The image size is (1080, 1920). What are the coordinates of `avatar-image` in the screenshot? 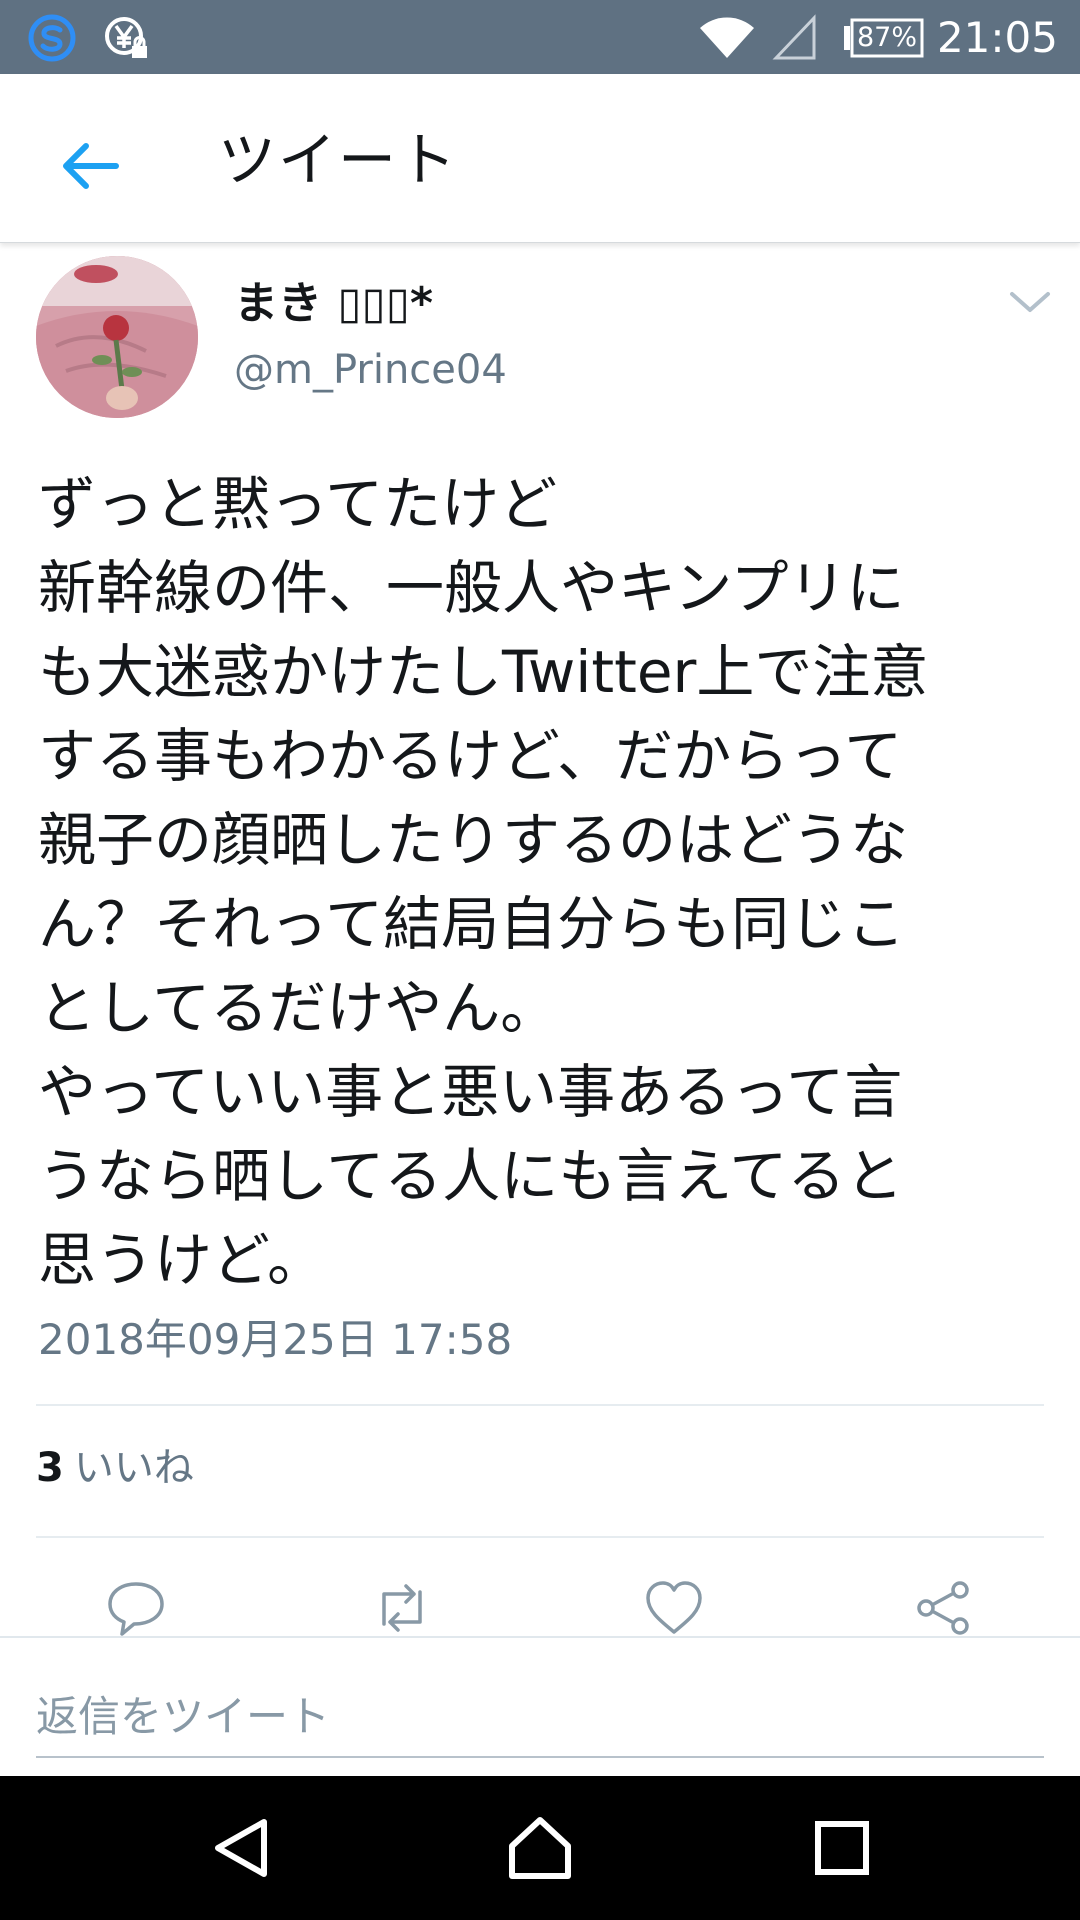 It's located at (117, 337).